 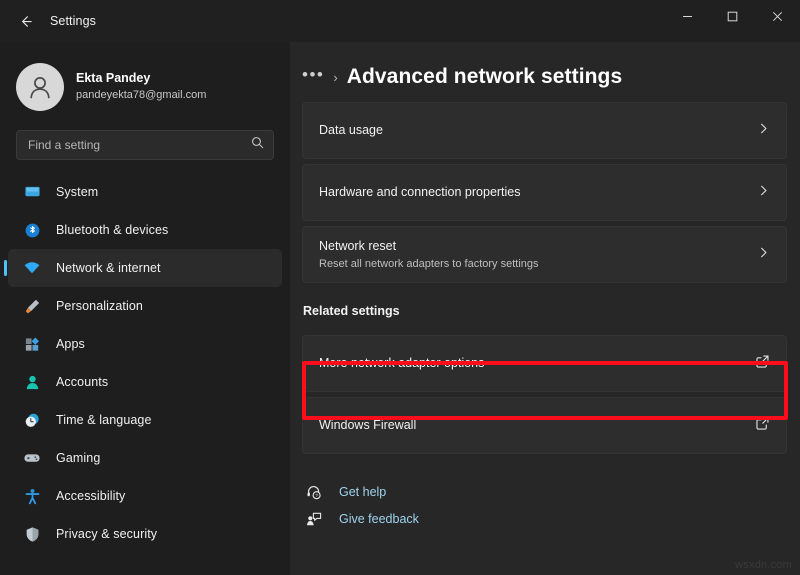 I want to click on person-avatar-icon, so click(x=40, y=88).